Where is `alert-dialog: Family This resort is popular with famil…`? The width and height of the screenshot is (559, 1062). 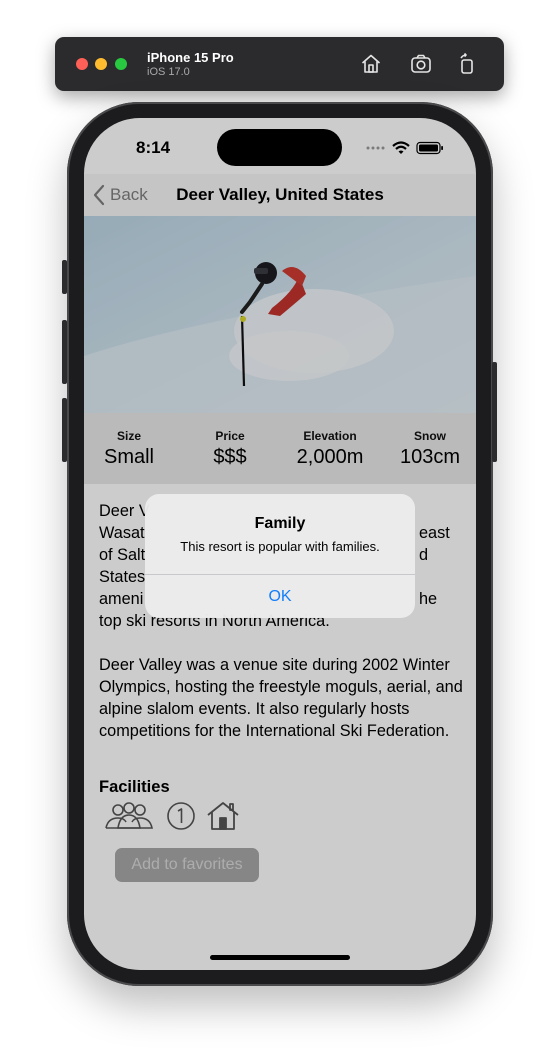 alert-dialog: Family This resort is popular with famil… is located at coordinates (280, 556).